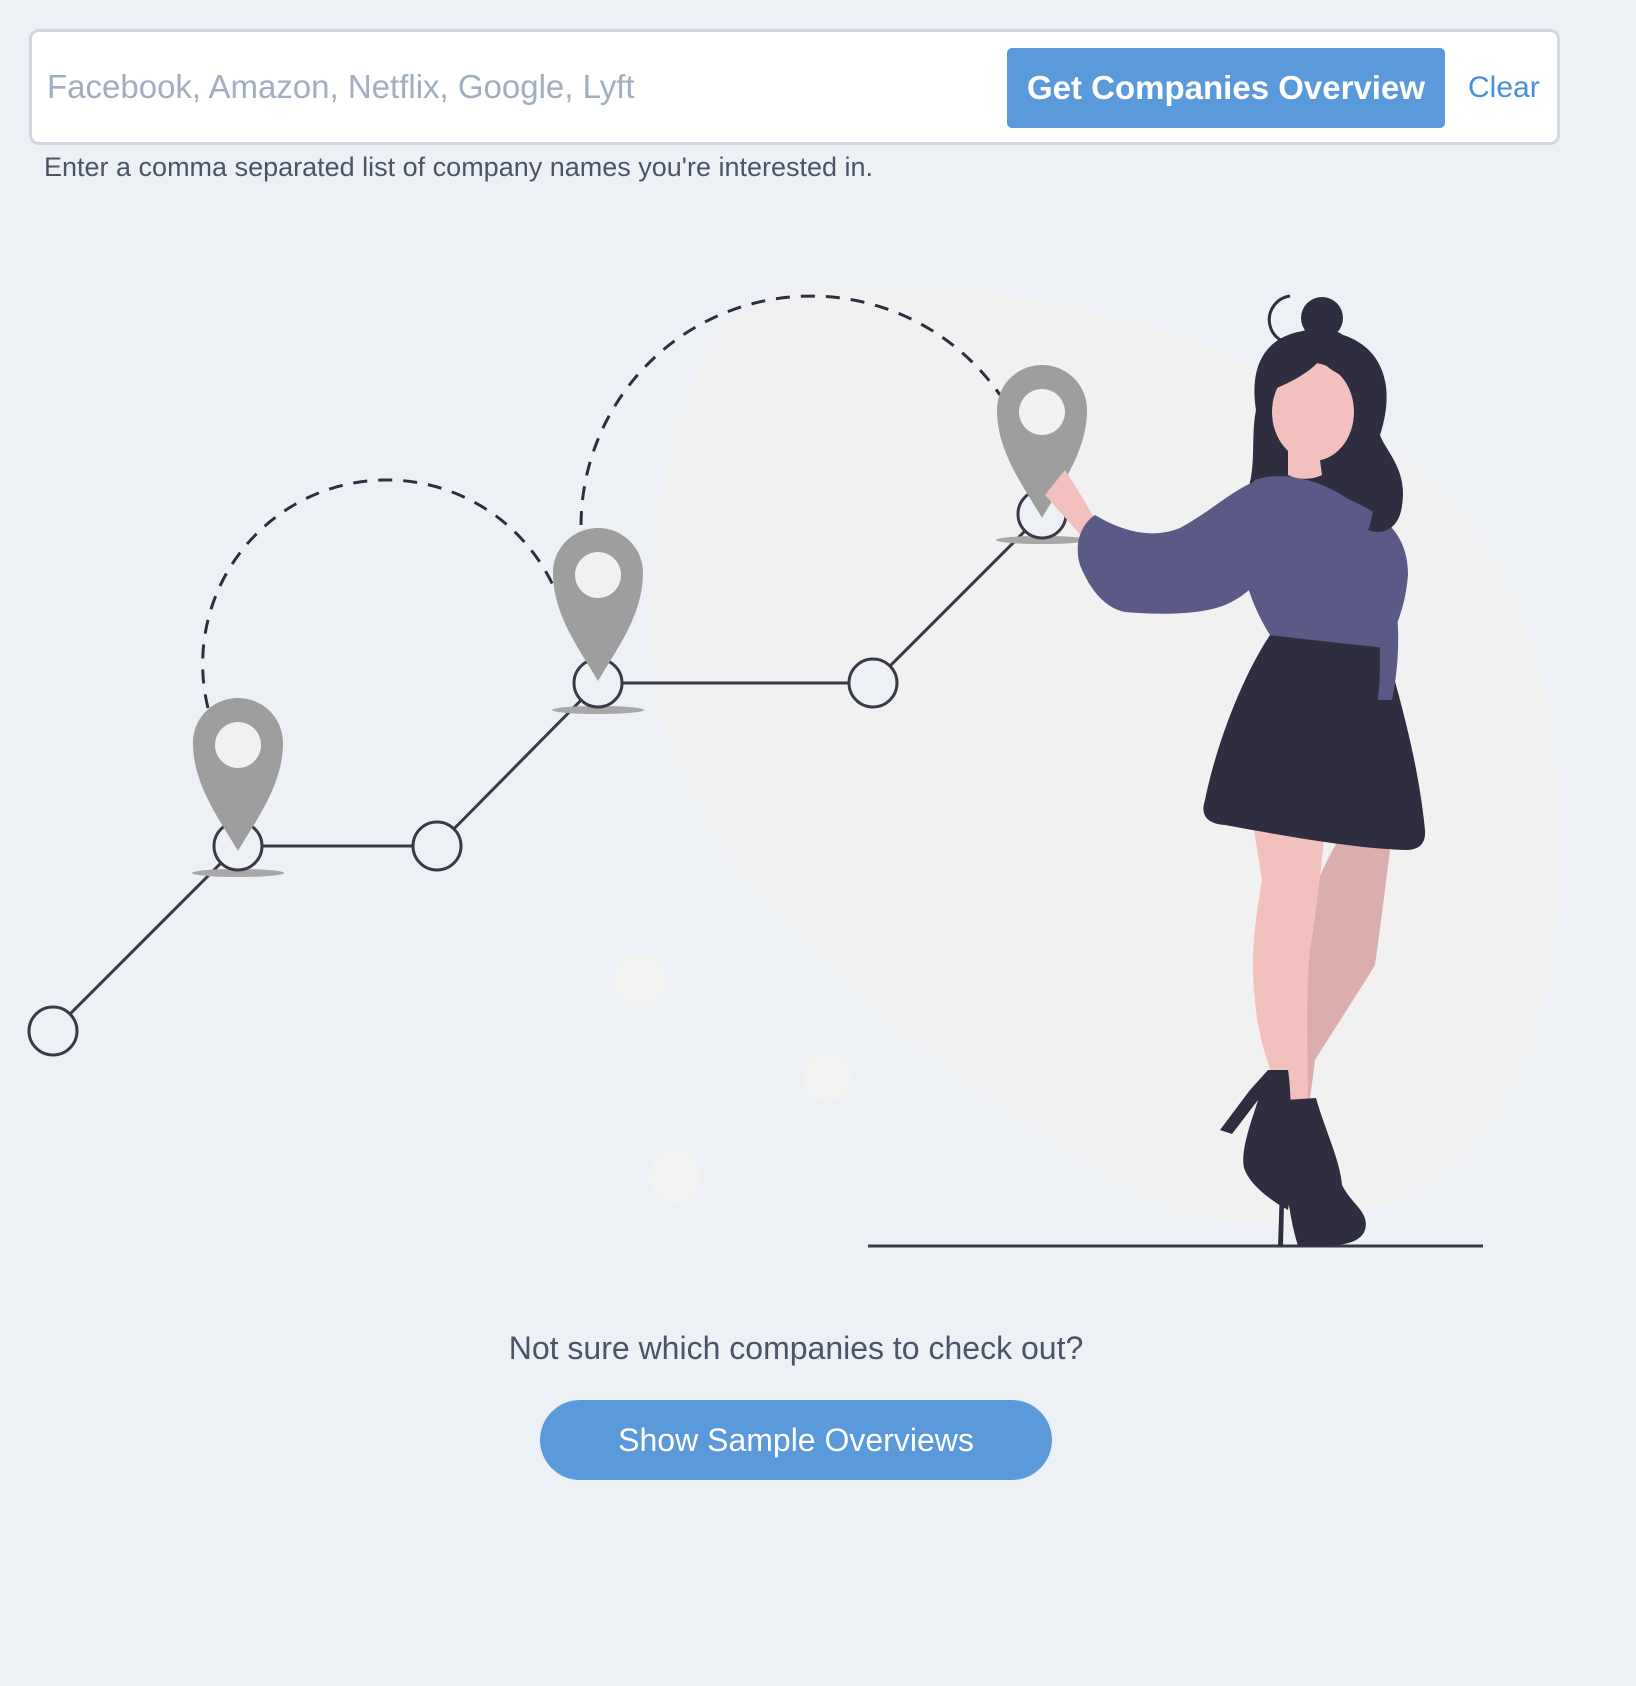 The width and height of the screenshot is (1636, 1686). What do you see at coordinates (796, 1348) in the screenshot?
I see `sample-prompt: Not sure which companies to check out?` at bounding box center [796, 1348].